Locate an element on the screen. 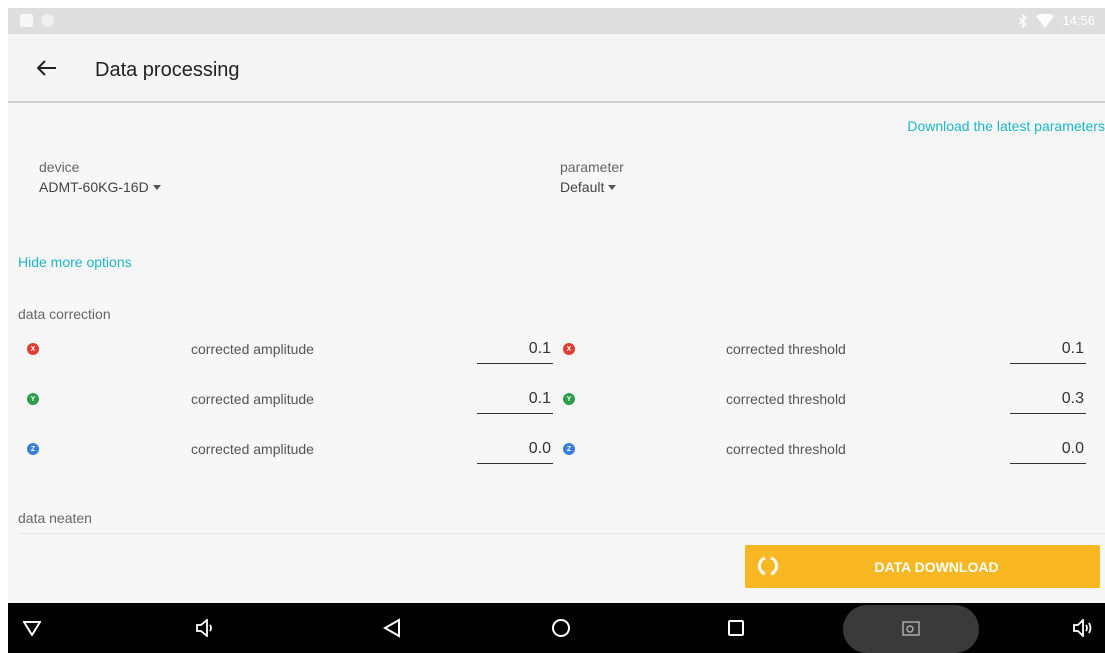 The height and width of the screenshot is (653, 1105). arrow-left-icon is located at coordinates (46, 68).